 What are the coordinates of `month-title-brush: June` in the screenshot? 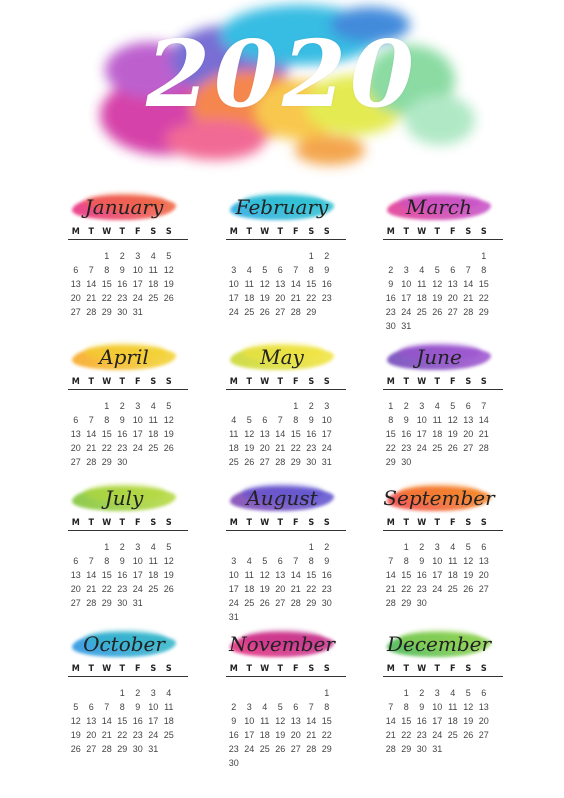 It's located at (443, 357).